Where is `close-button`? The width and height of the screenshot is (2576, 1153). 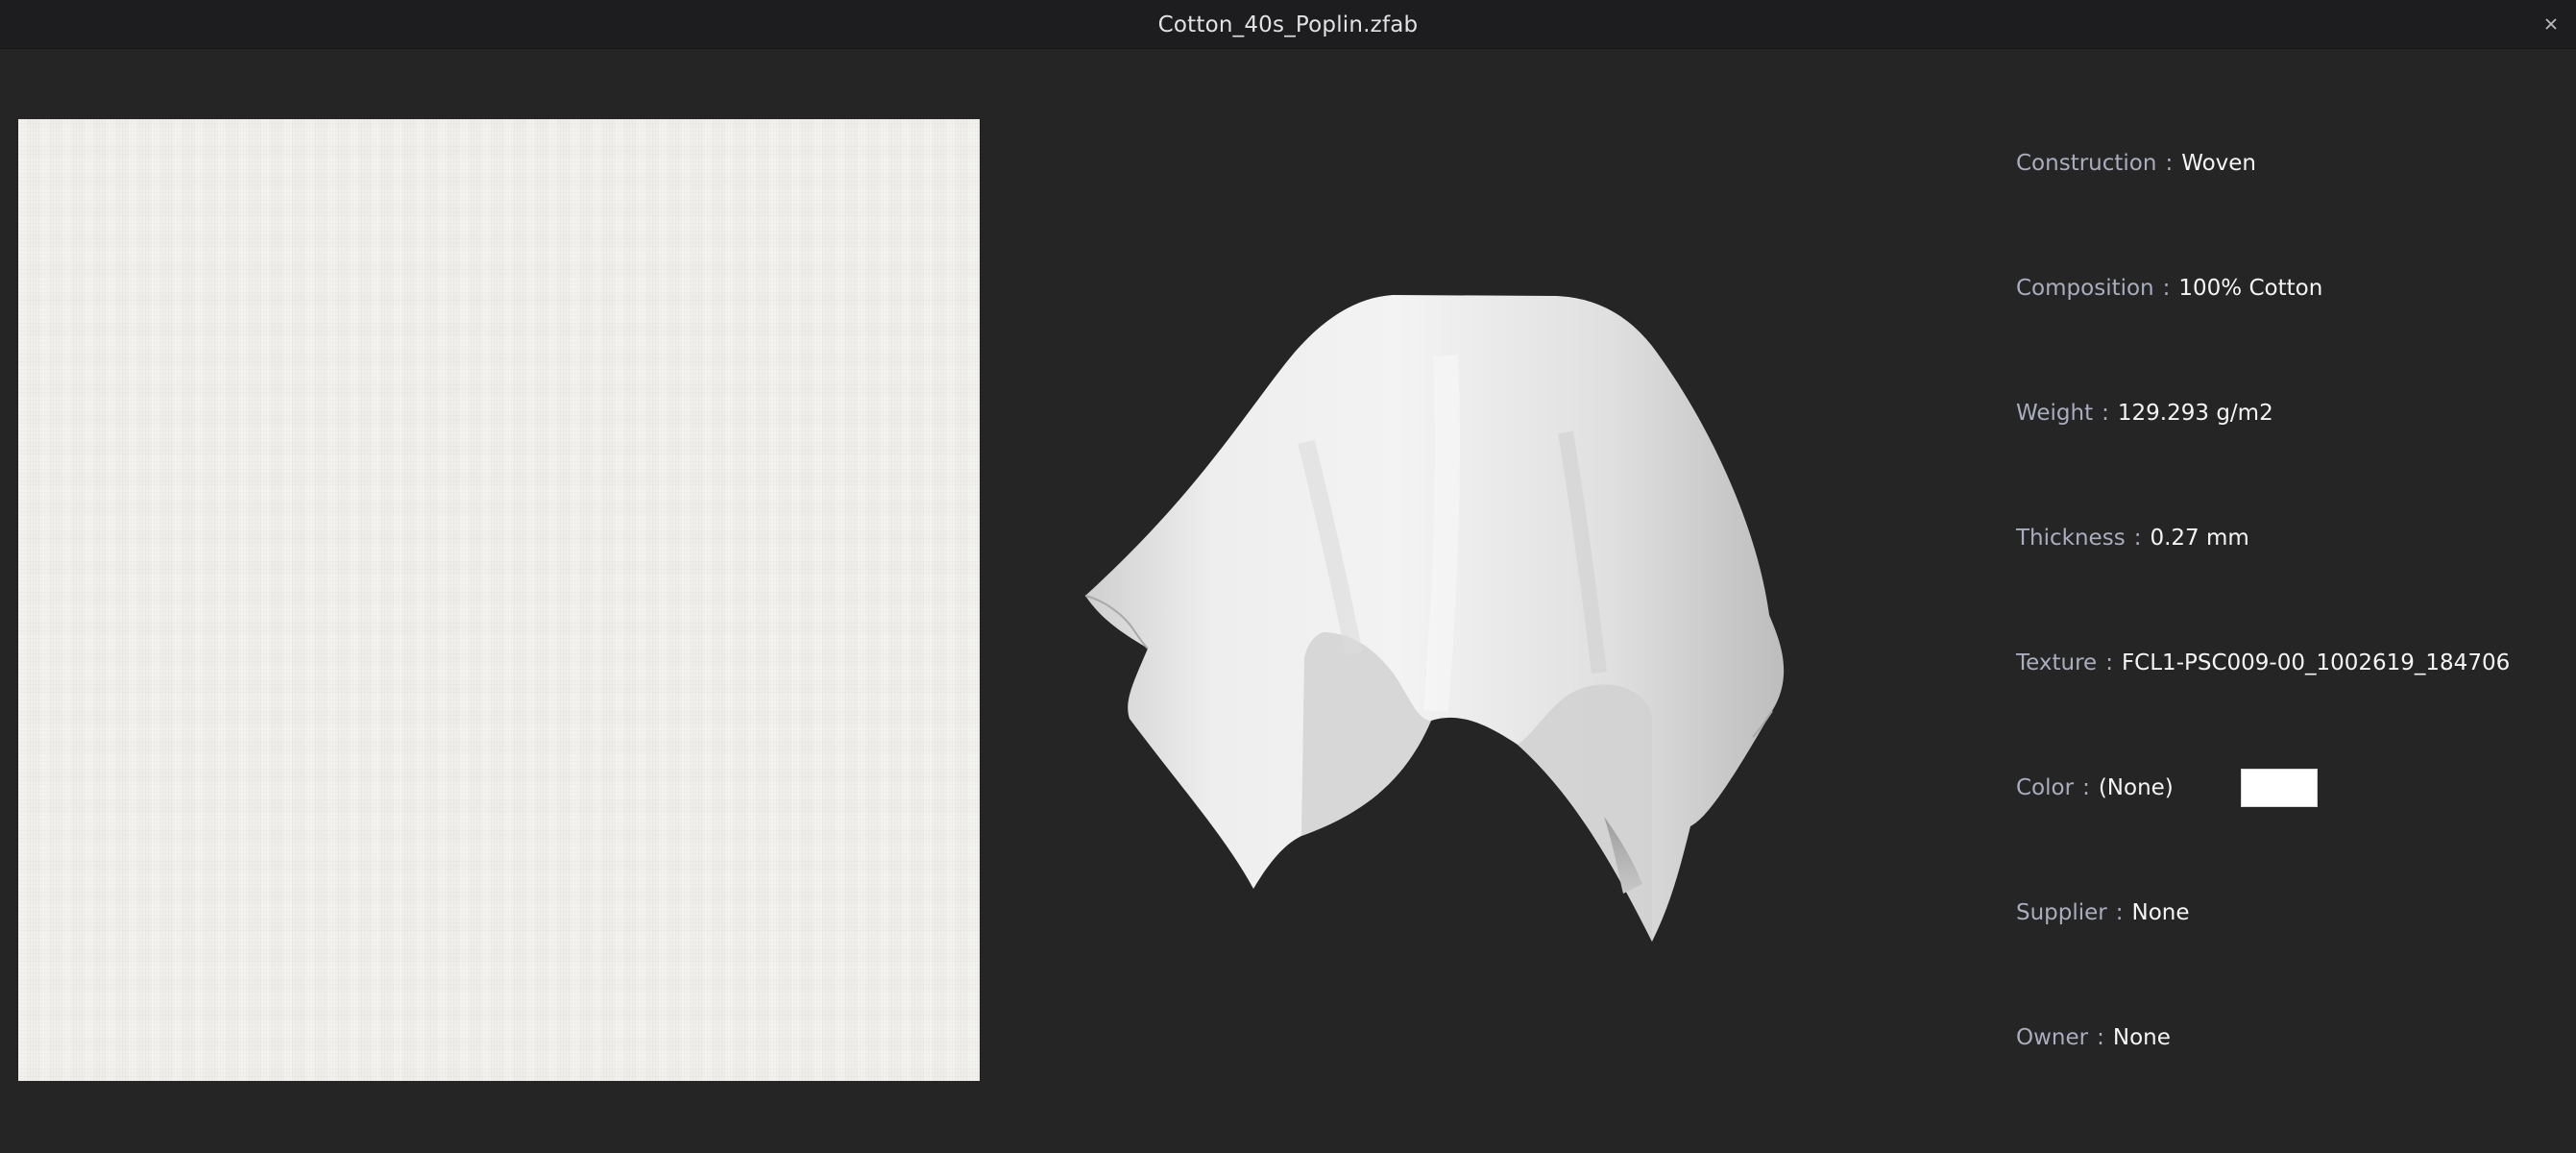
close-button is located at coordinates (2551, 24).